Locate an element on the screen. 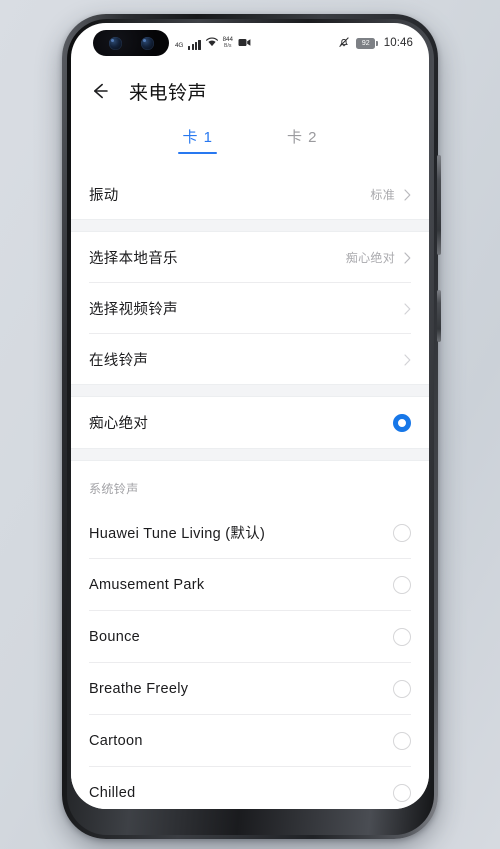  current-ringtone-label: 痴心绝对 is located at coordinates (119, 424).